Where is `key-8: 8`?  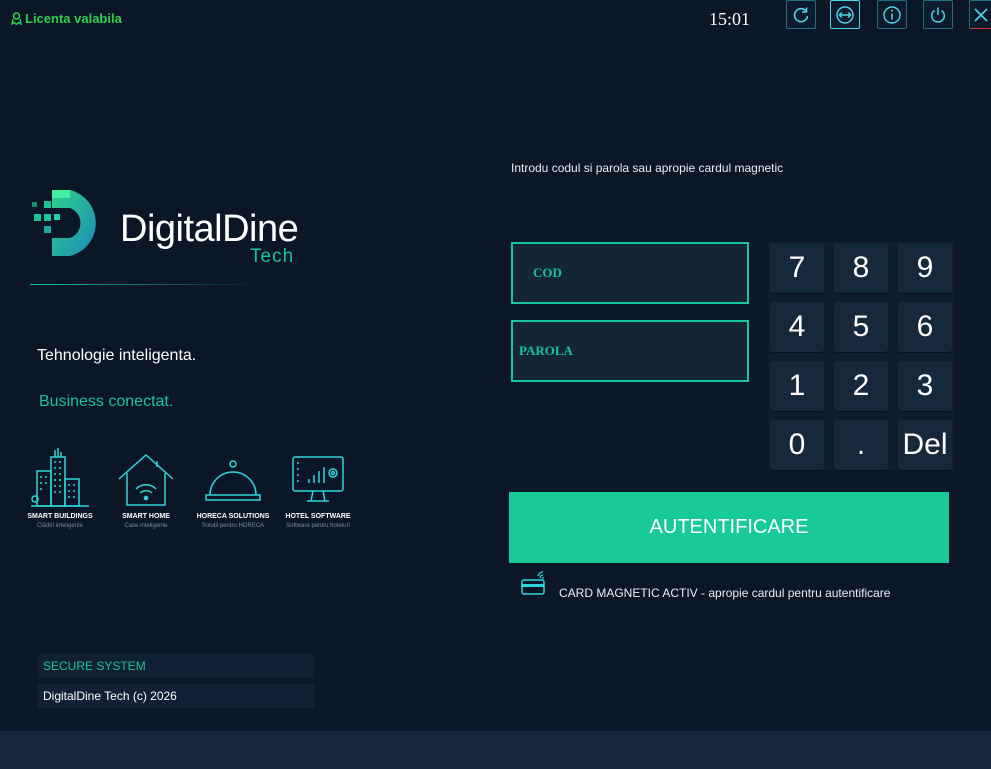 key-8: 8 is located at coordinates (861, 268).